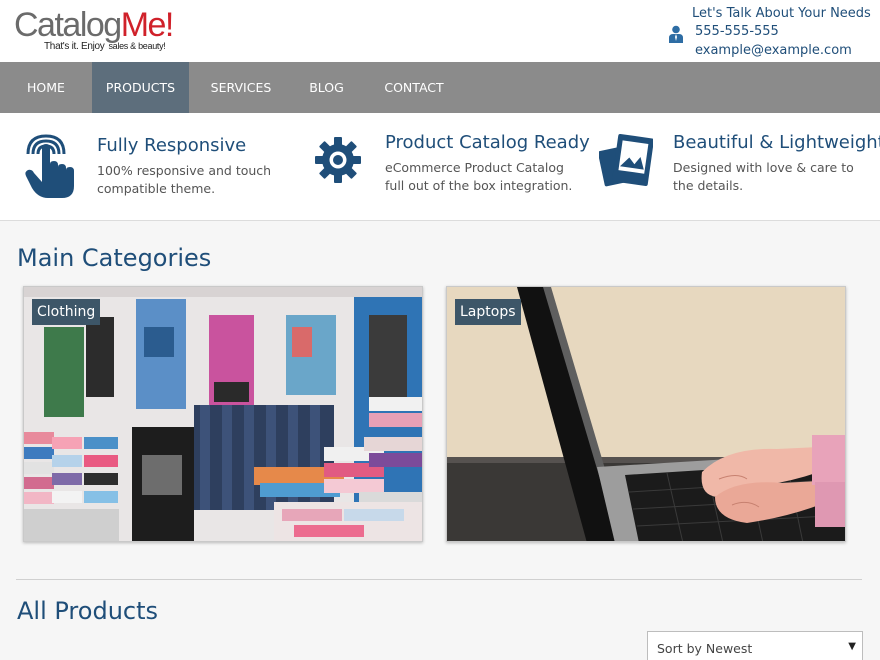 The height and width of the screenshot is (660, 880). What do you see at coordinates (338, 160) in the screenshot?
I see `gear-icon` at bounding box center [338, 160].